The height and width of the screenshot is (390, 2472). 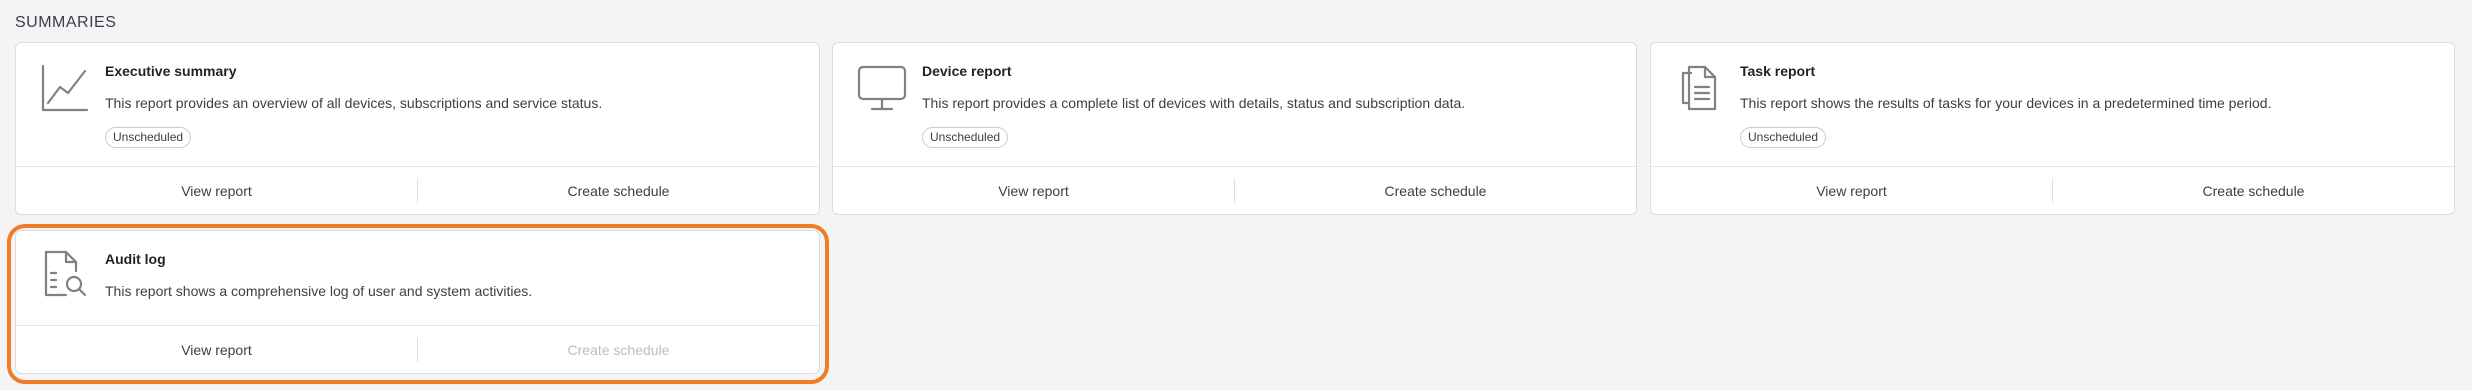 What do you see at coordinates (882, 88) in the screenshot?
I see `monitor-icon` at bounding box center [882, 88].